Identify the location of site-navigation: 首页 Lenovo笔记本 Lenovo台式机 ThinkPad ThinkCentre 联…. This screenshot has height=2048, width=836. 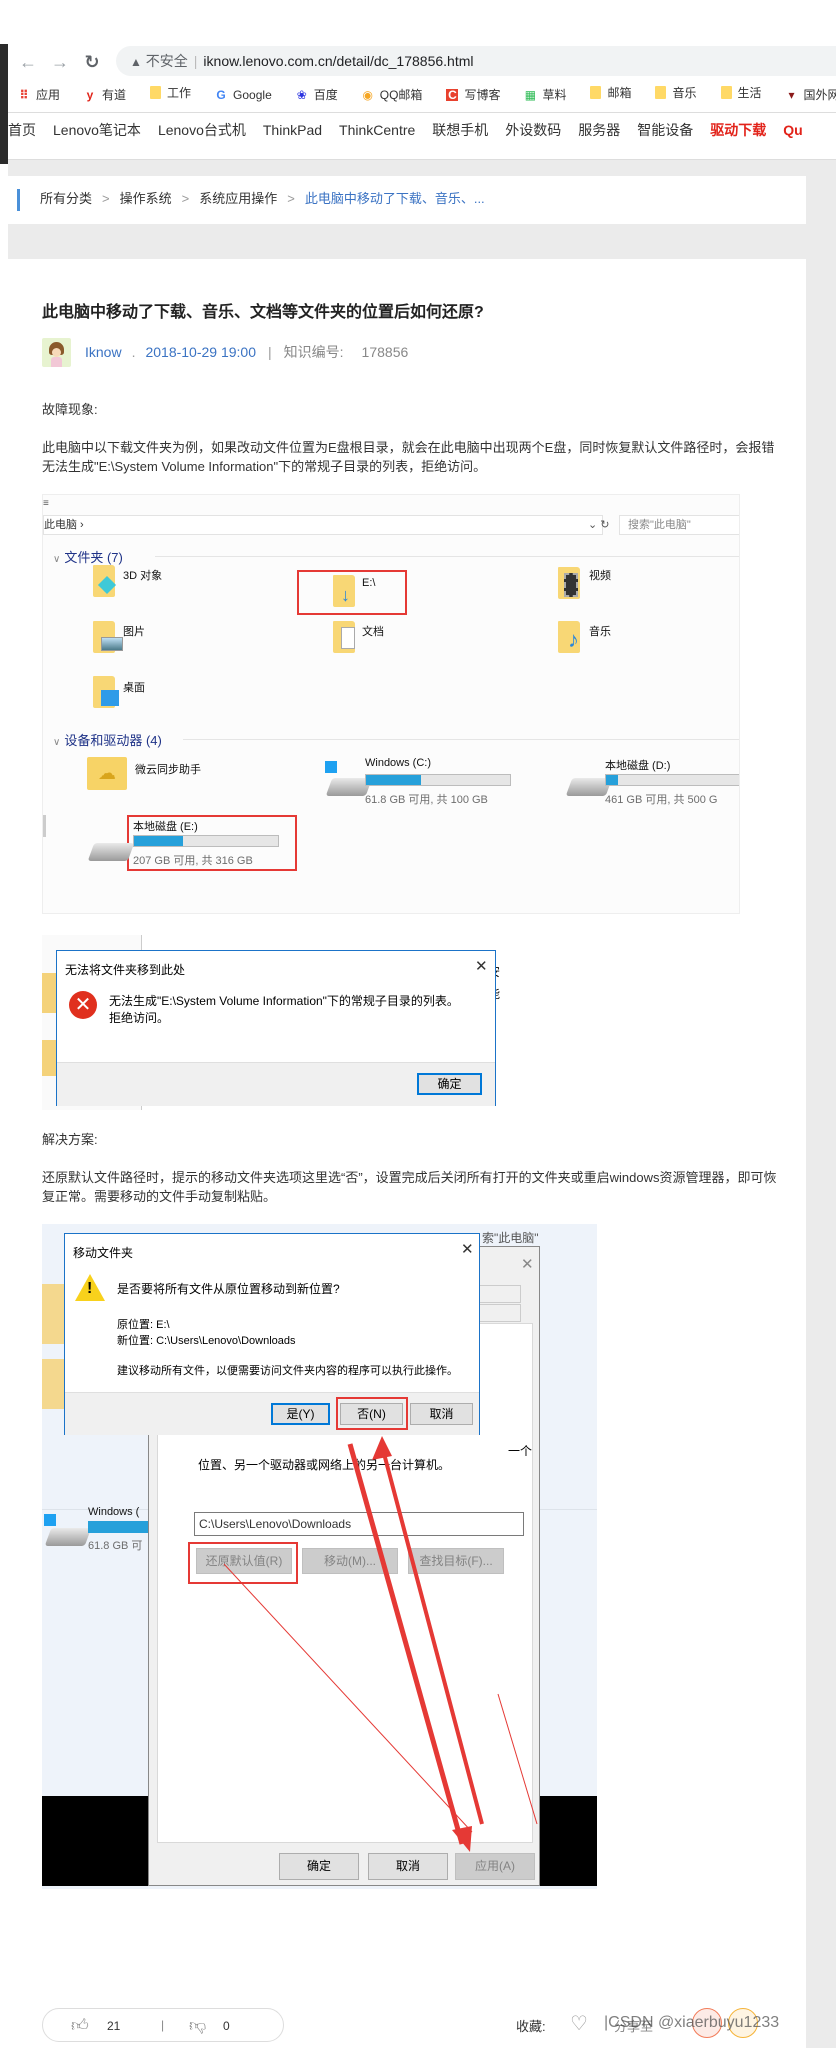
(422, 138).